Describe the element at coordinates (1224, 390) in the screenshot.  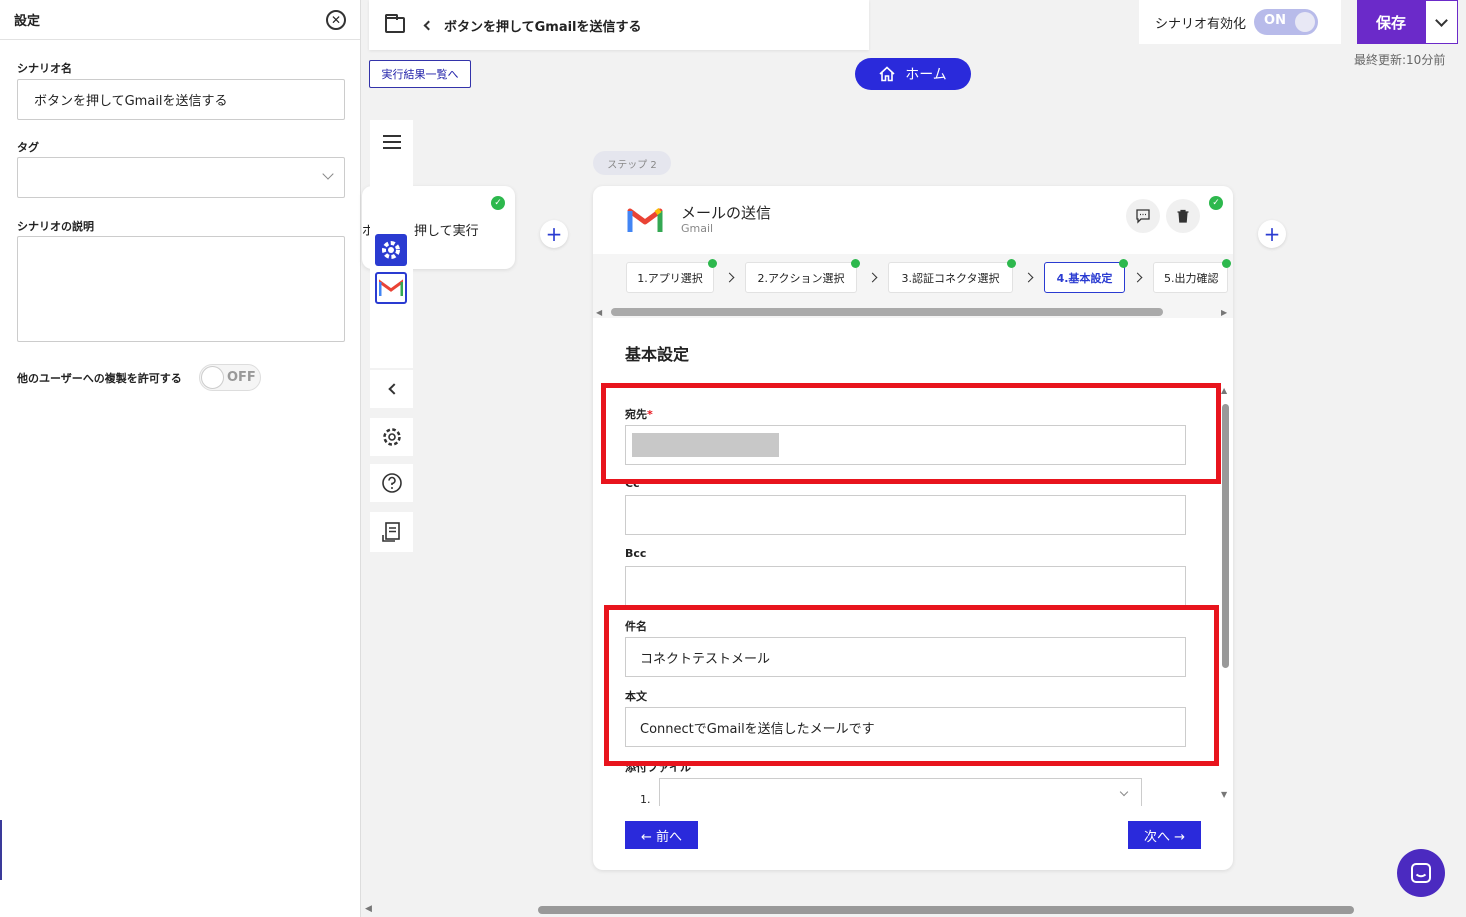
I see `scroll-up-icon: ▲` at that location.